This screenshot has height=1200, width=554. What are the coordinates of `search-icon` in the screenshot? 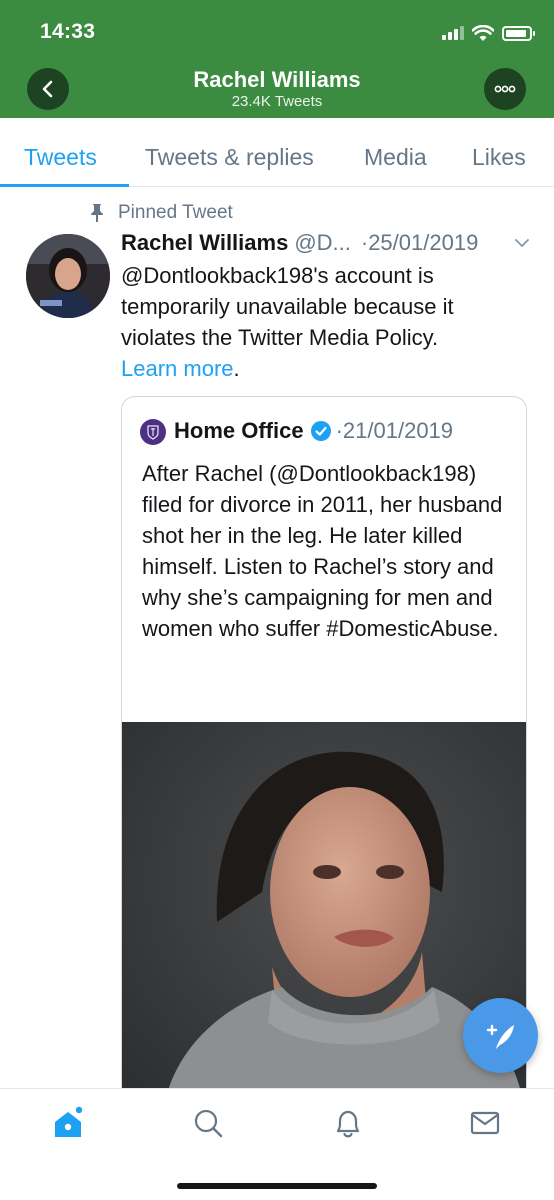 It's located at (208, 1123).